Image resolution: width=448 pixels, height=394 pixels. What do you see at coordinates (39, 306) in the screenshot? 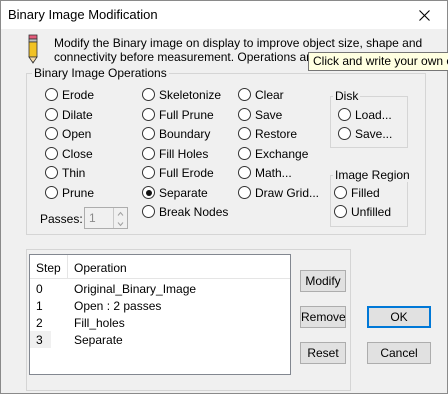
I see `list-item-step: 1` at bounding box center [39, 306].